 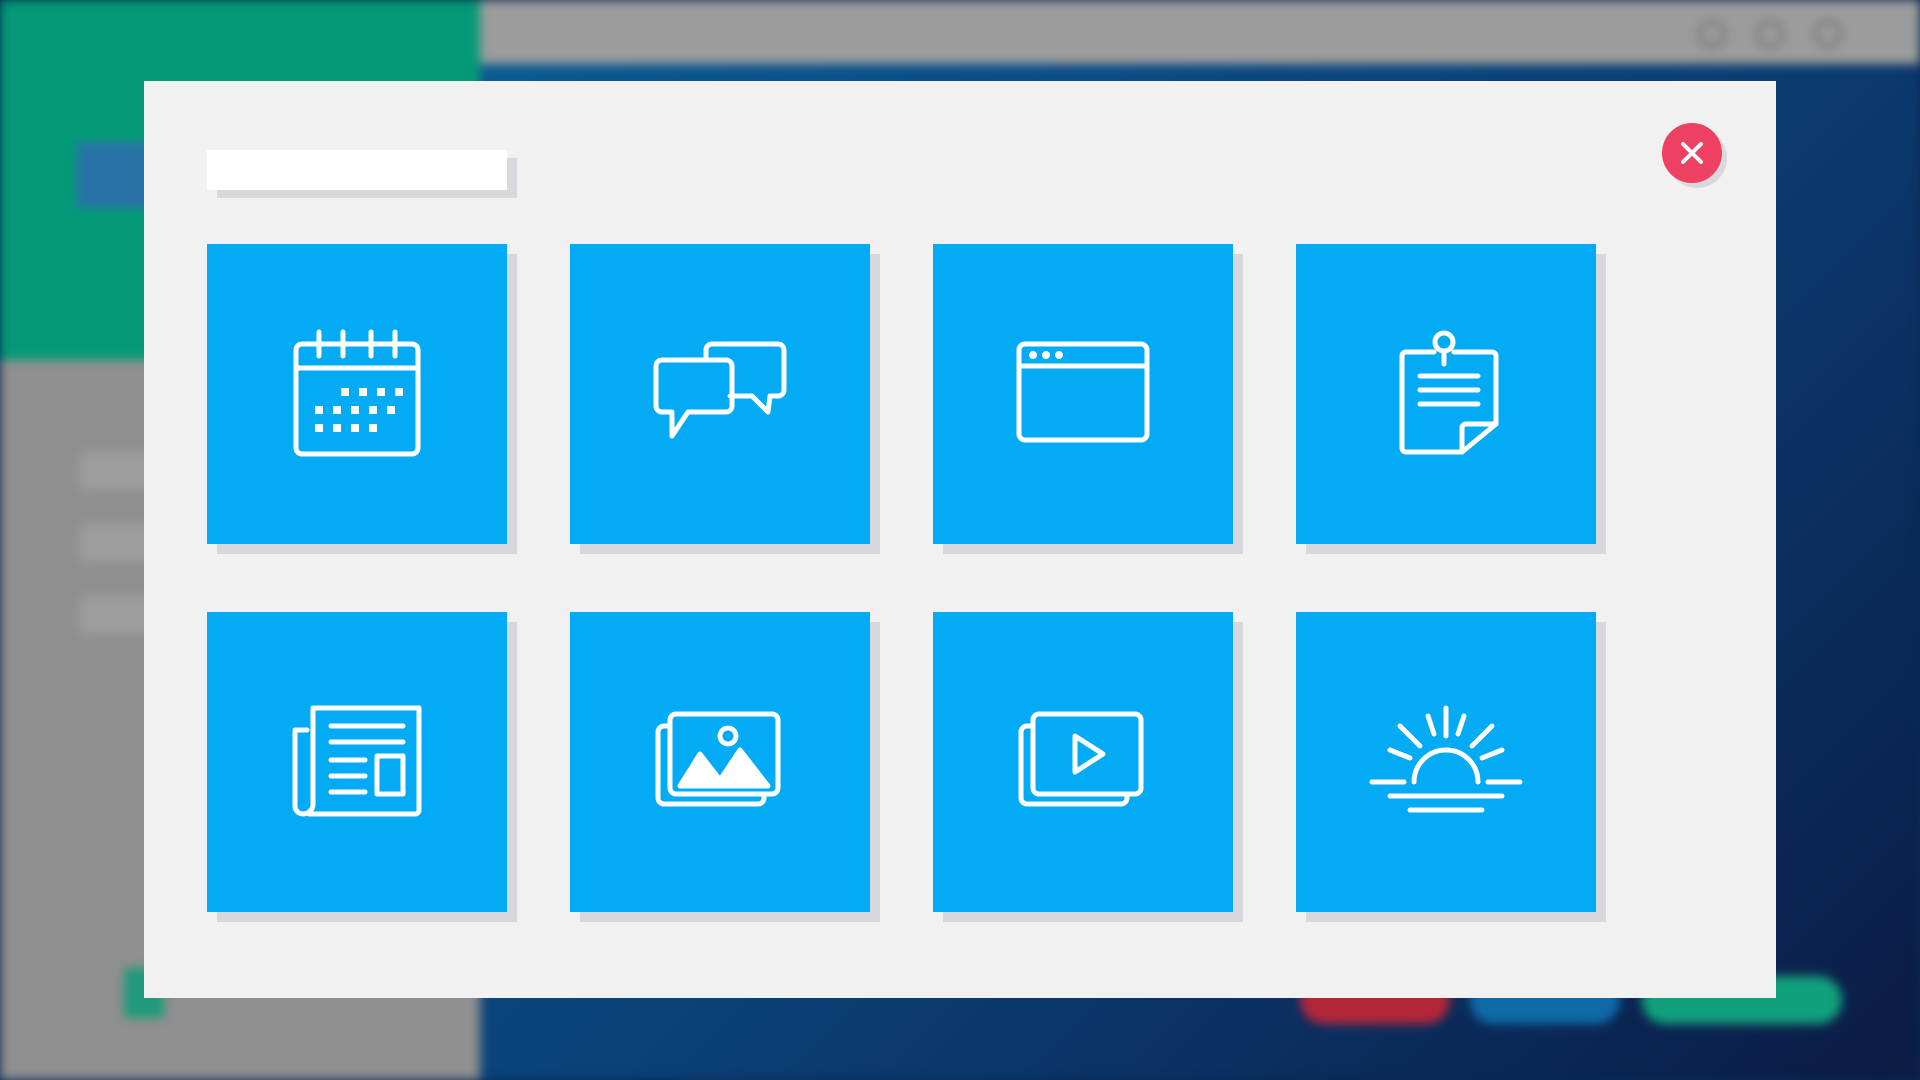 I want to click on image-gallery-icon, so click(x=718, y=759).